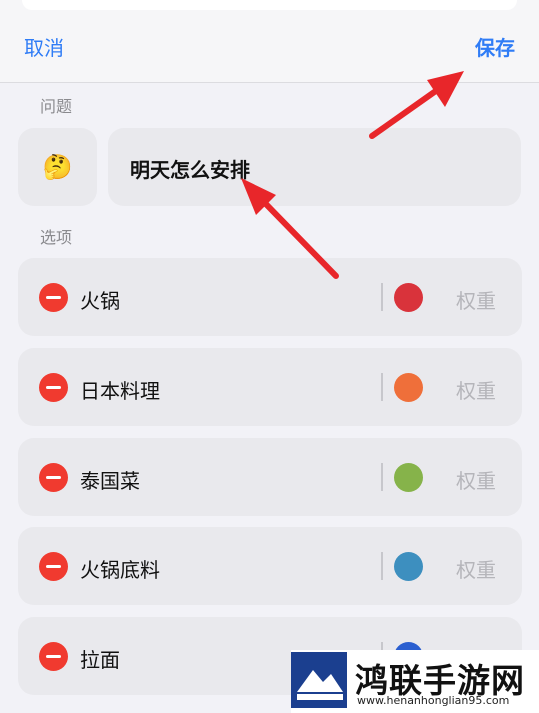 The width and height of the screenshot is (539, 713). What do you see at coordinates (270, 387) in the screenshot?
I see `option-row: 日本料理 权重` at bounding box center [270, 387].